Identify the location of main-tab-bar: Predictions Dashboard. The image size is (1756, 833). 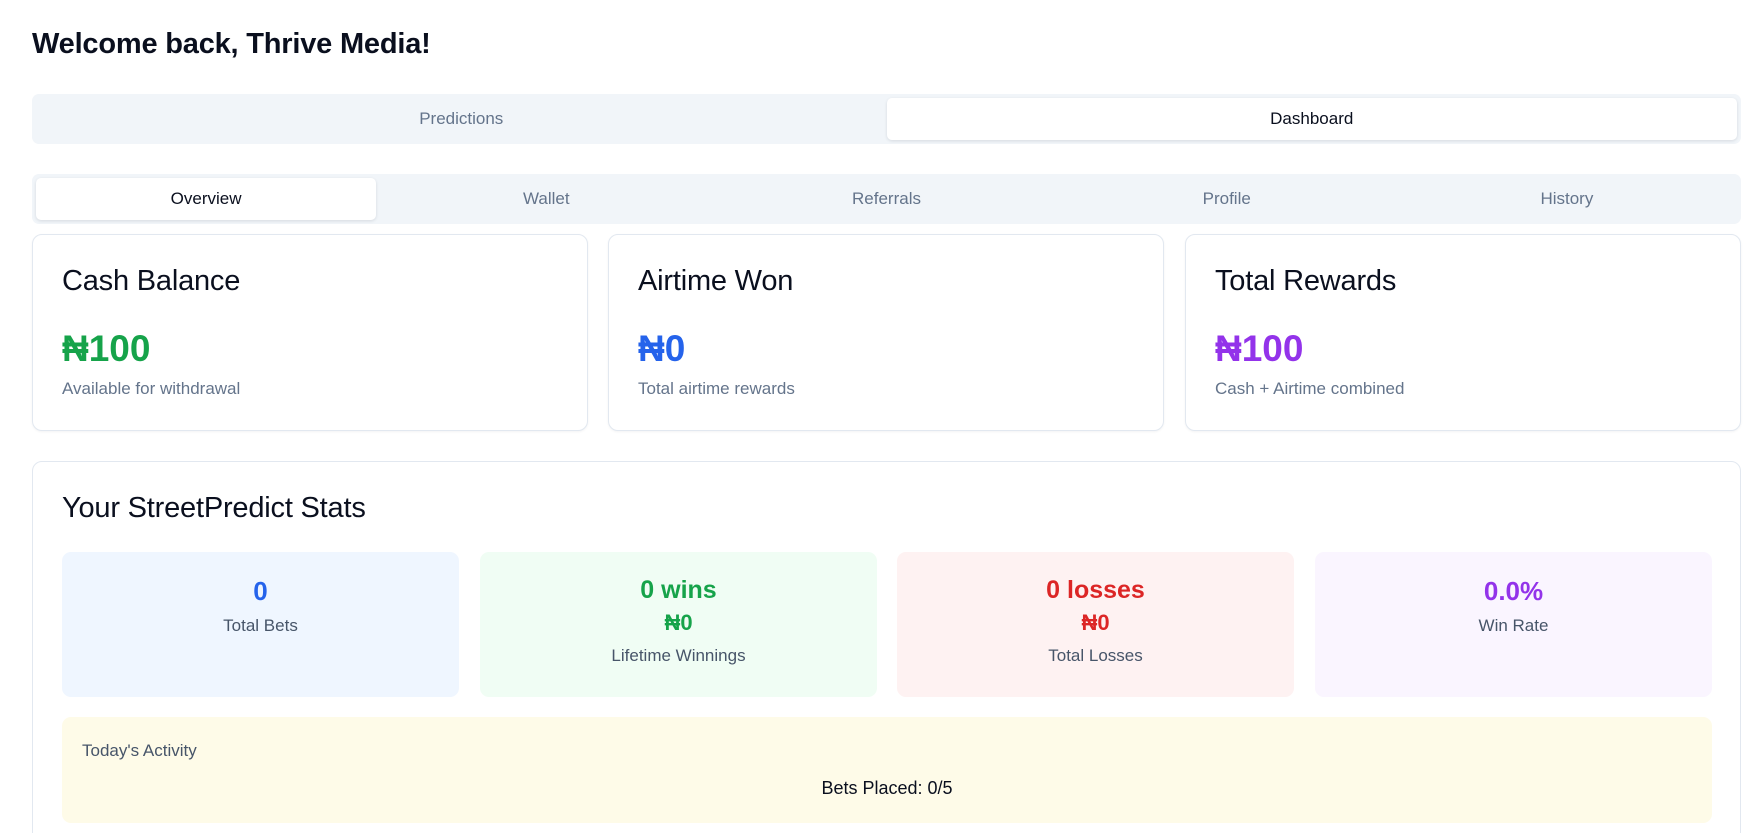
(886, 119).